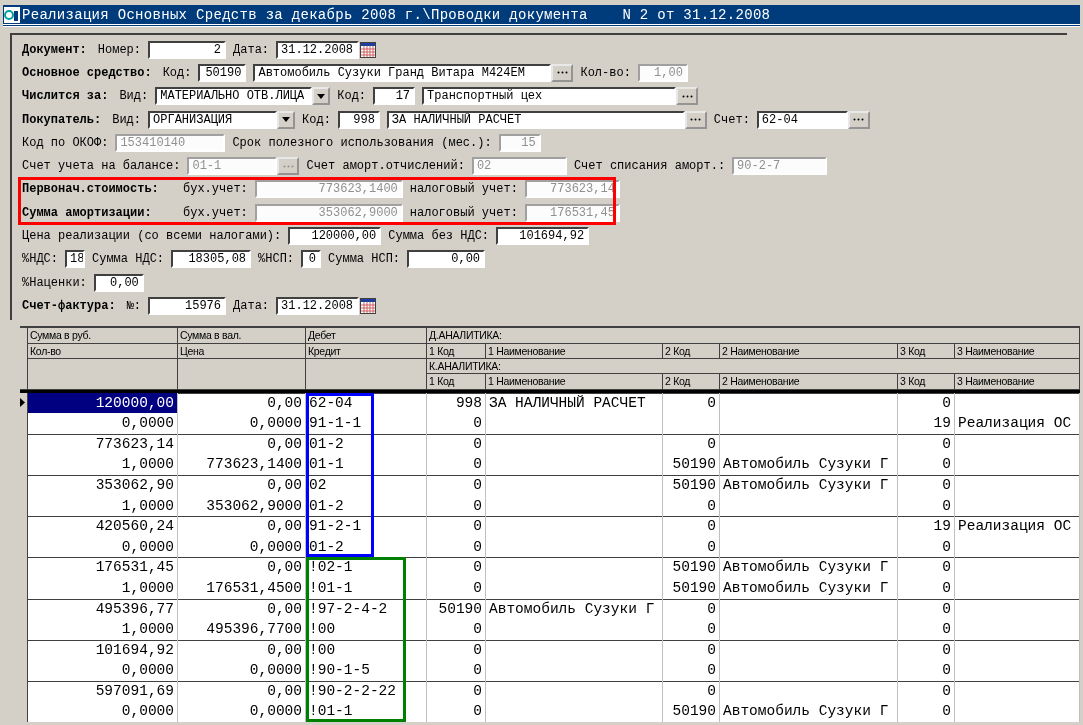  What do you see at coordinates (22, 403) in the screenshot?
I see `row-pointer-icon` at bounding box center [22, 403].